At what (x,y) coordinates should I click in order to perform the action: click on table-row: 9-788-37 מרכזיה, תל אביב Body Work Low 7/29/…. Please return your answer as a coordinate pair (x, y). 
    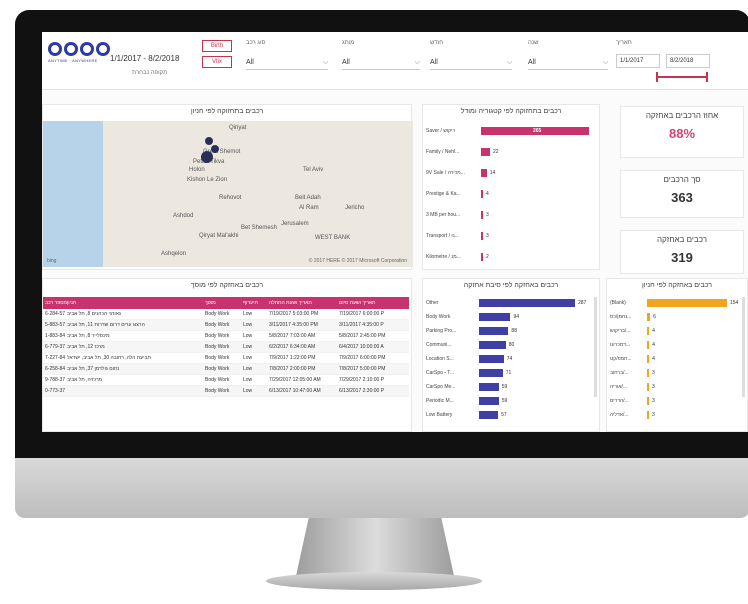
    Looking at the image, I should click on (226, 380).